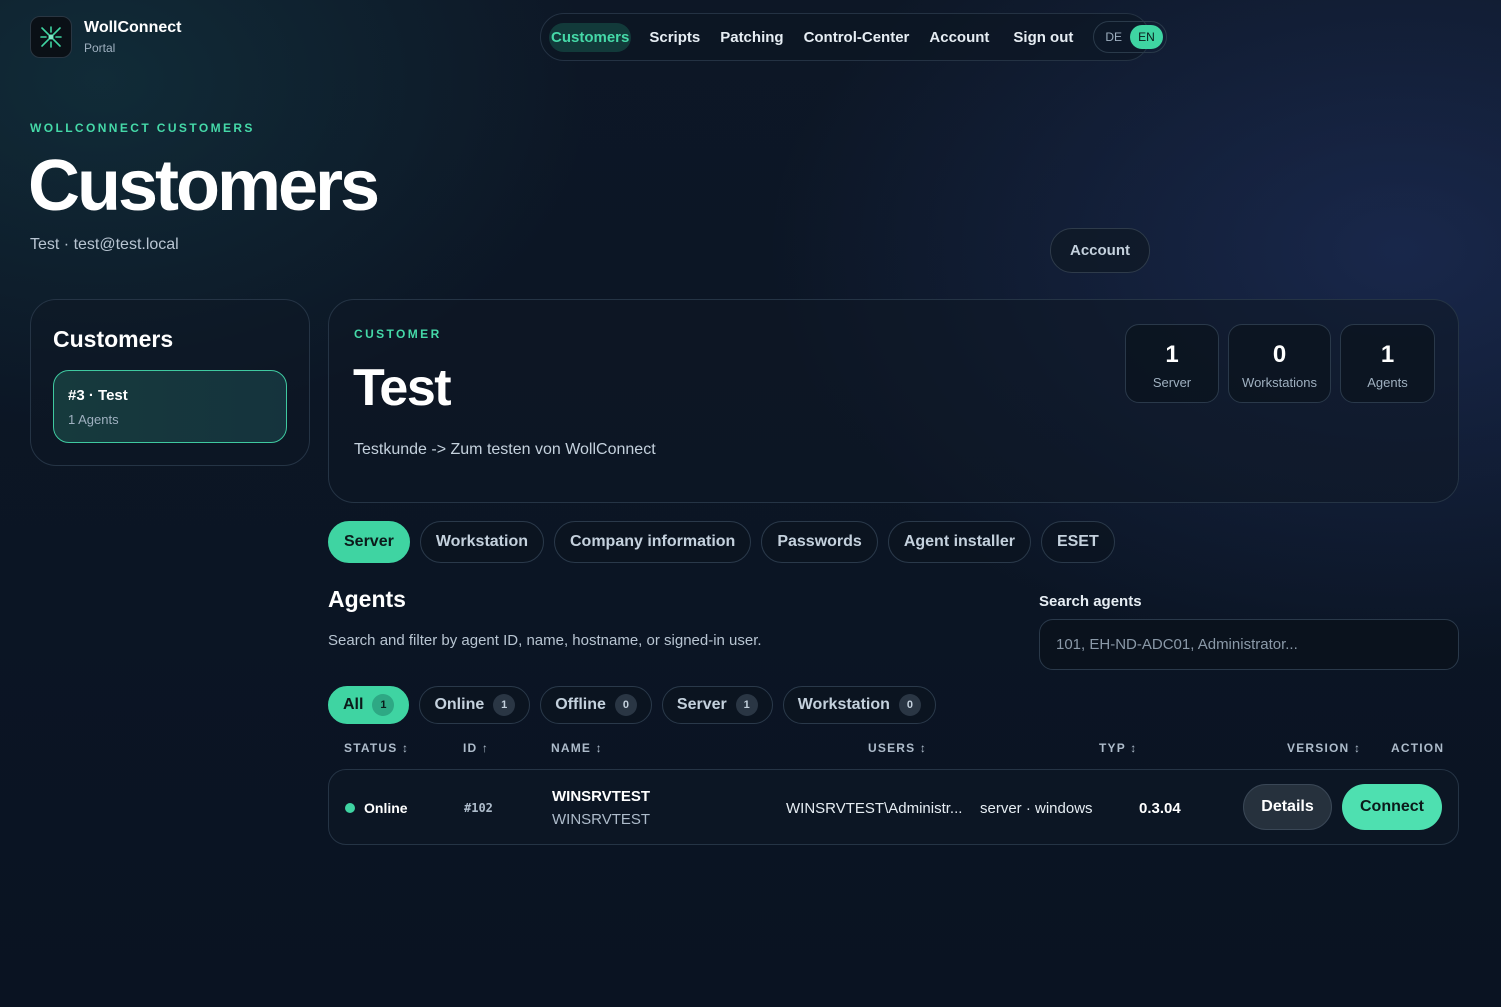  I want to click on customer-label: CUSTOMER, so click(398, 334).